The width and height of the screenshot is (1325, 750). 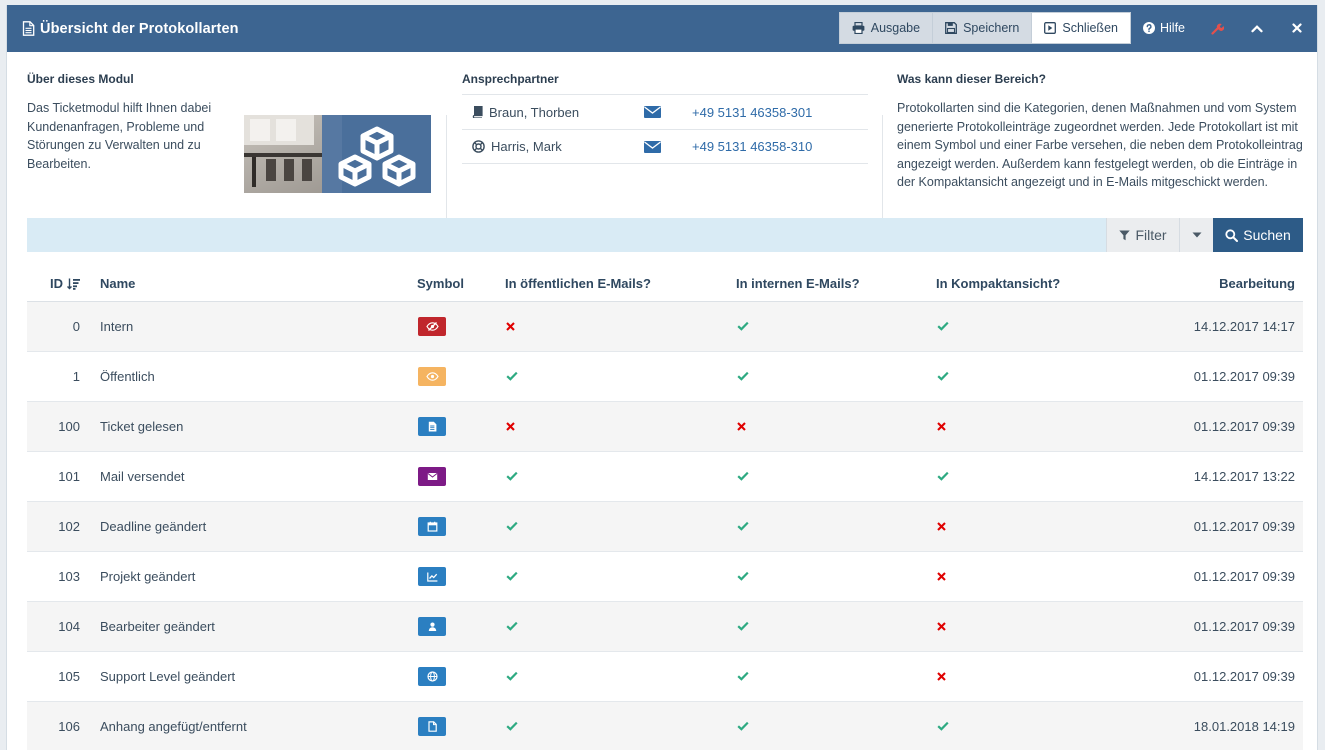 I want to click on toolbar: Ausgabe Speichern Schließen Hilfe, so click(x=1077, y=28).